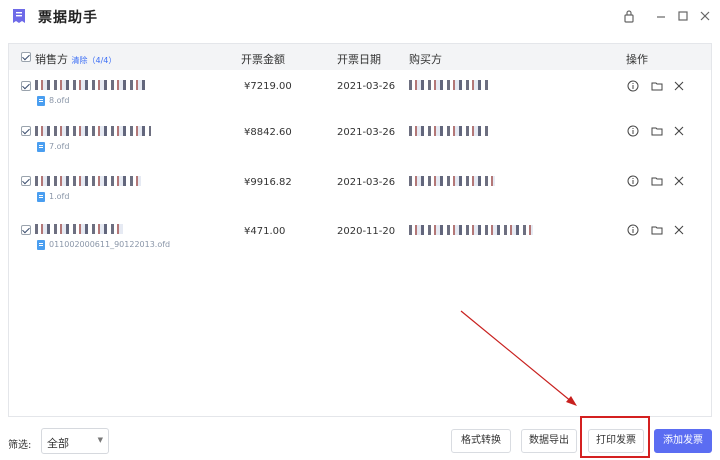 The image size is (720, 460). What do you see at coordinates (59, 146) in the screenshot?
I see `file-name: 7.ofd` at bounding box center [59, 146].